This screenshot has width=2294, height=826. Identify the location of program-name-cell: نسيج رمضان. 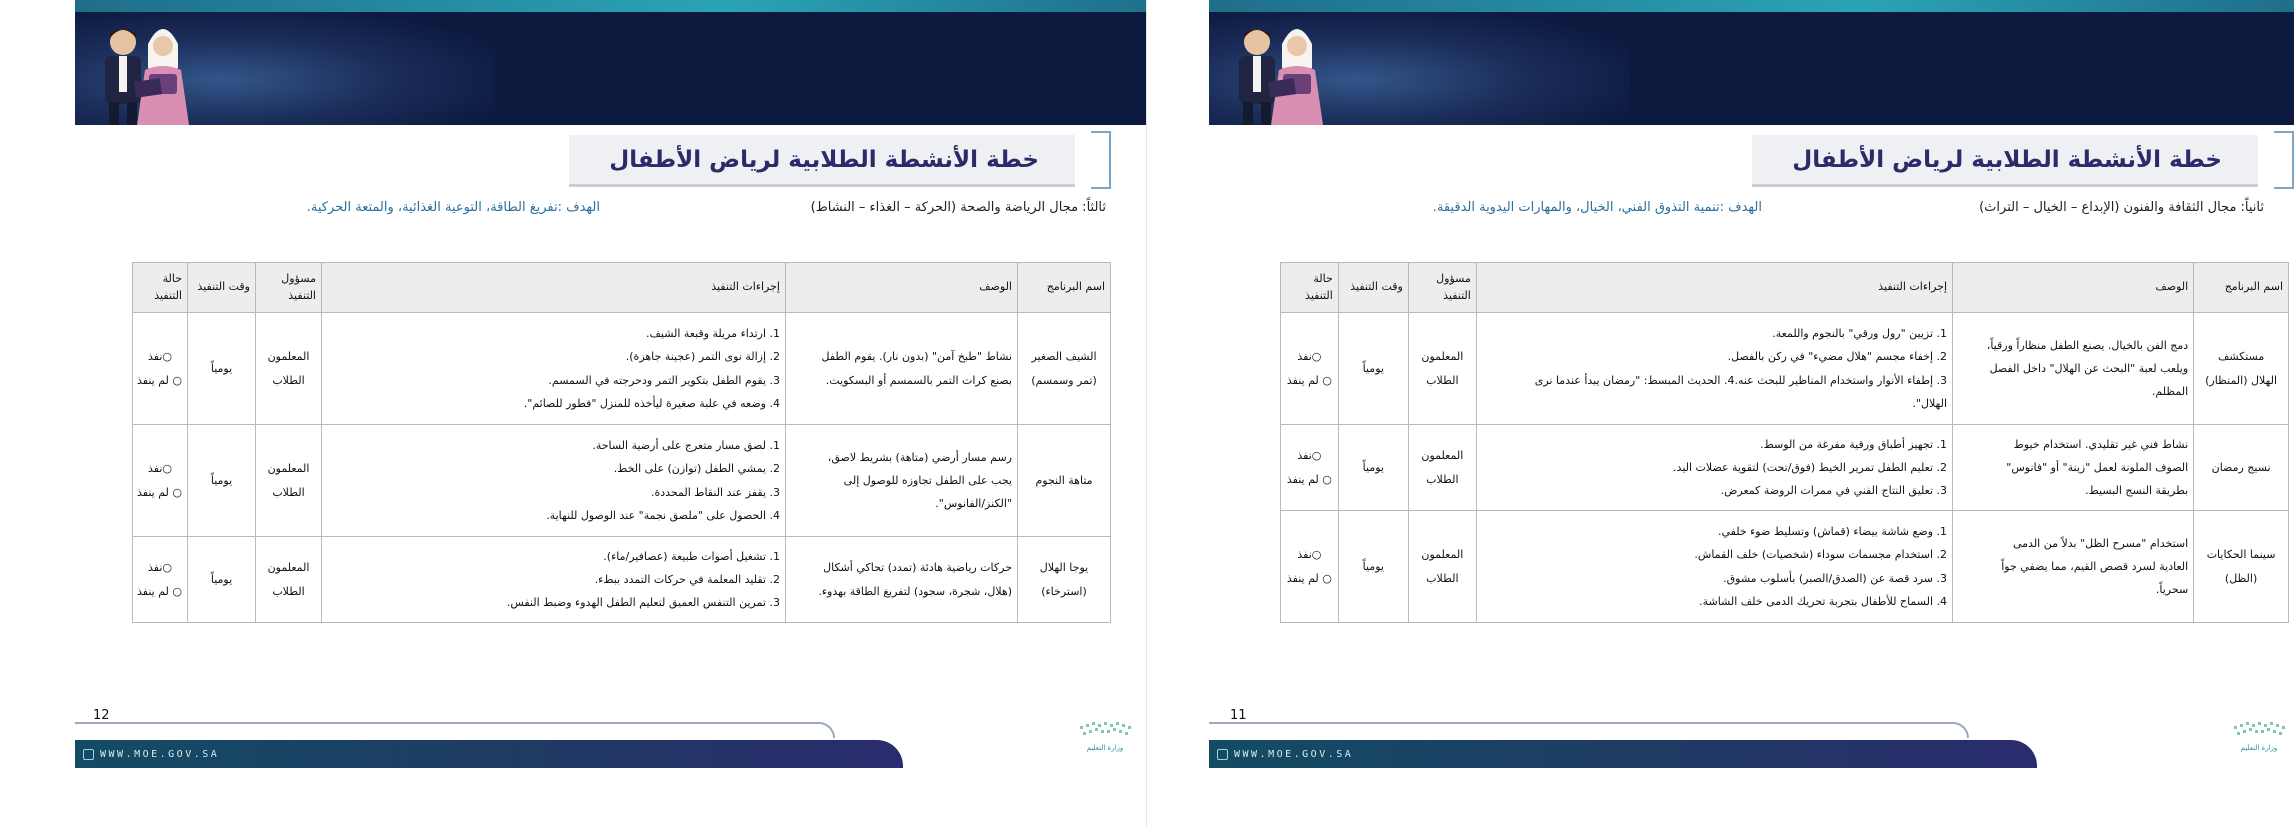
(2241, 467).